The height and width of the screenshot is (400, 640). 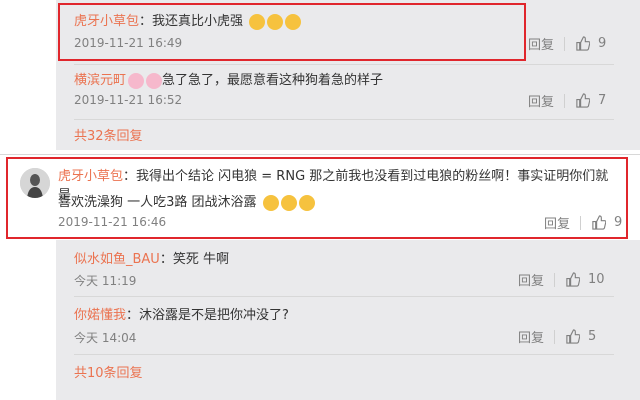 I want to click on comment-actions: 回复 5, so click(x=557, y=336).